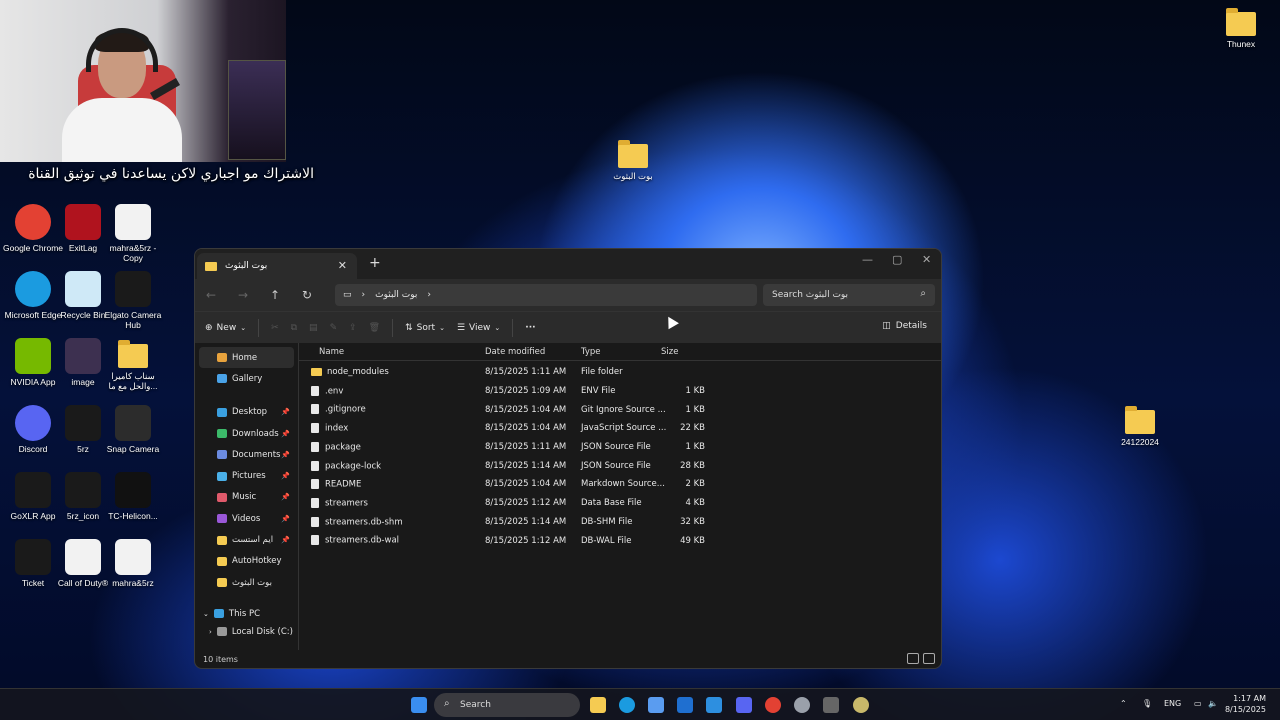 Image resolution: width=1280 pixels, height=720 pixels. Describe the element at coordinates (656, 705) in the screenshot. I see `store-icon` at that location.